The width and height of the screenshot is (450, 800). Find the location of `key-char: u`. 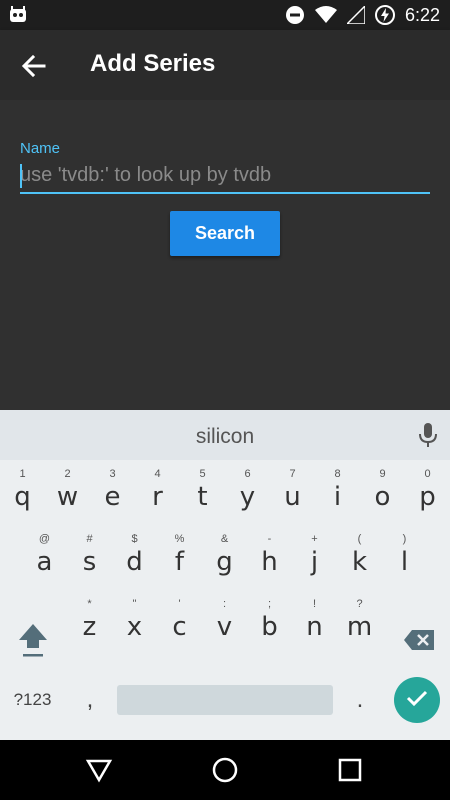

key-char: u is located at coordinates (292, 497).